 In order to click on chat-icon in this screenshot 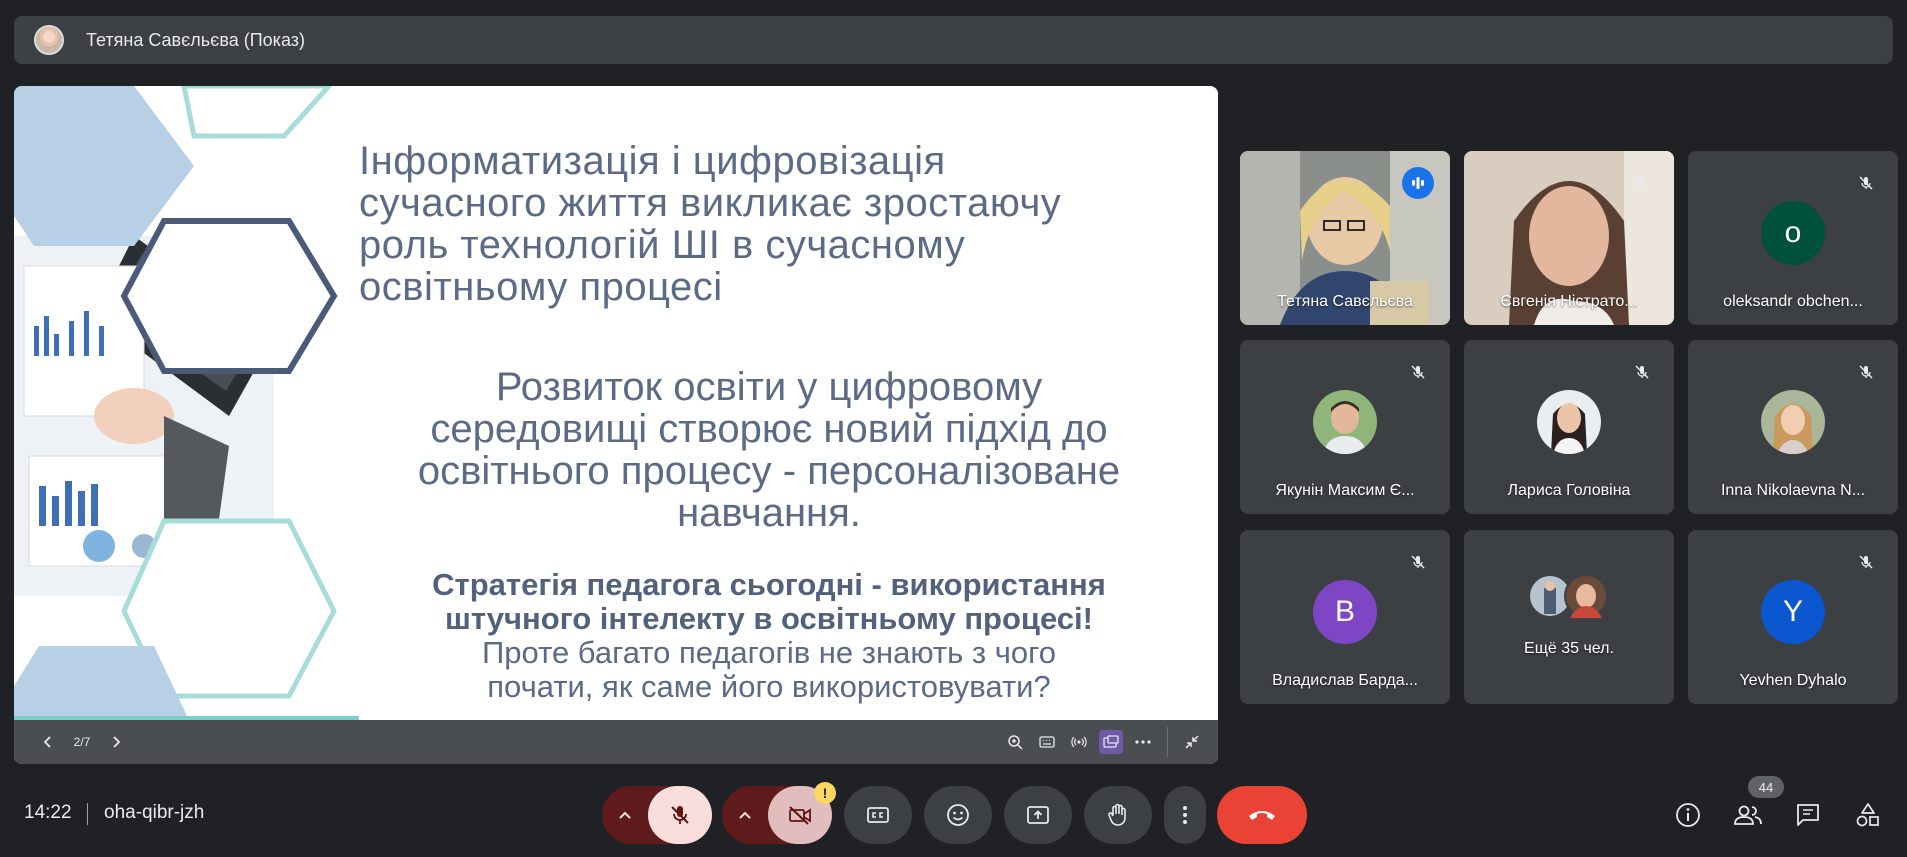, I will do `click(1808, 815)`.